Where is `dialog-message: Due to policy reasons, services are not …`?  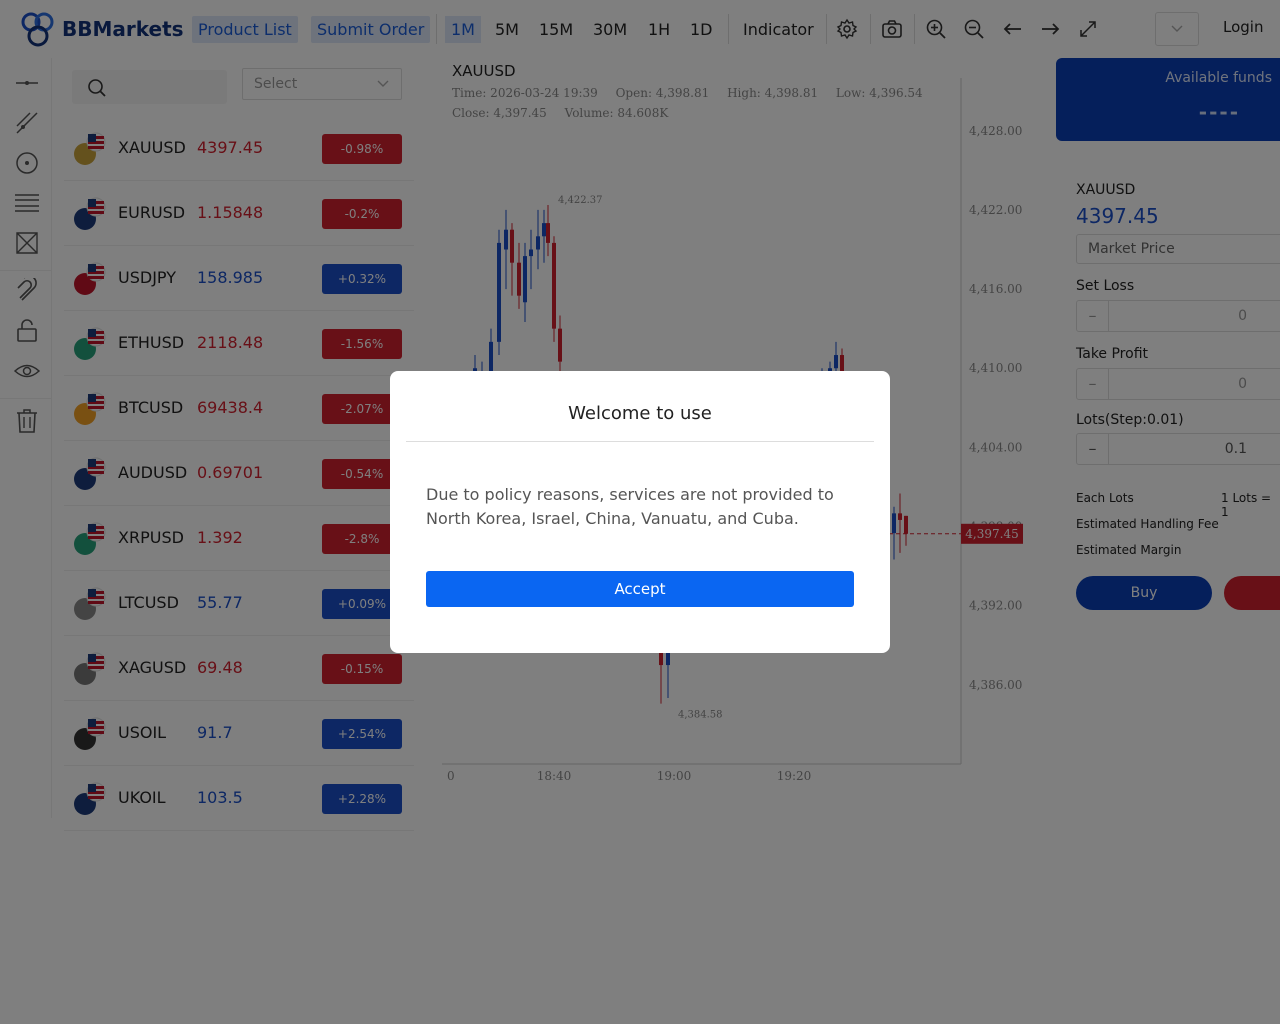
dialog-message: Due to policy reasons, services are not … is located at coordinates (630, 506).